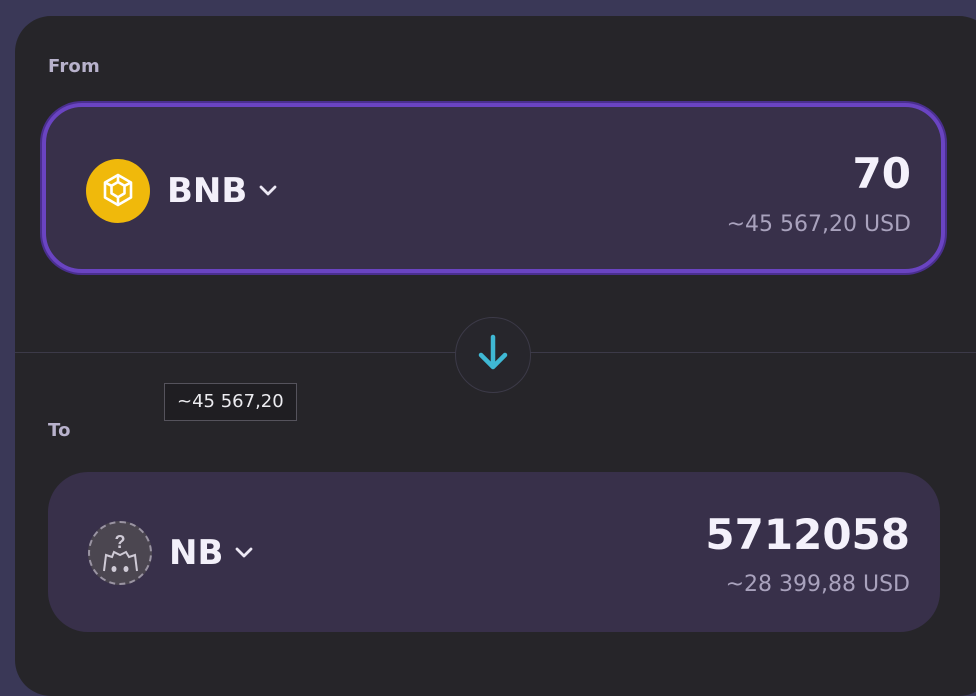  What do you see at coordinates (882, 173) in the screenshot?
I see `from-amount: 70` at bounding box center [882, 173].